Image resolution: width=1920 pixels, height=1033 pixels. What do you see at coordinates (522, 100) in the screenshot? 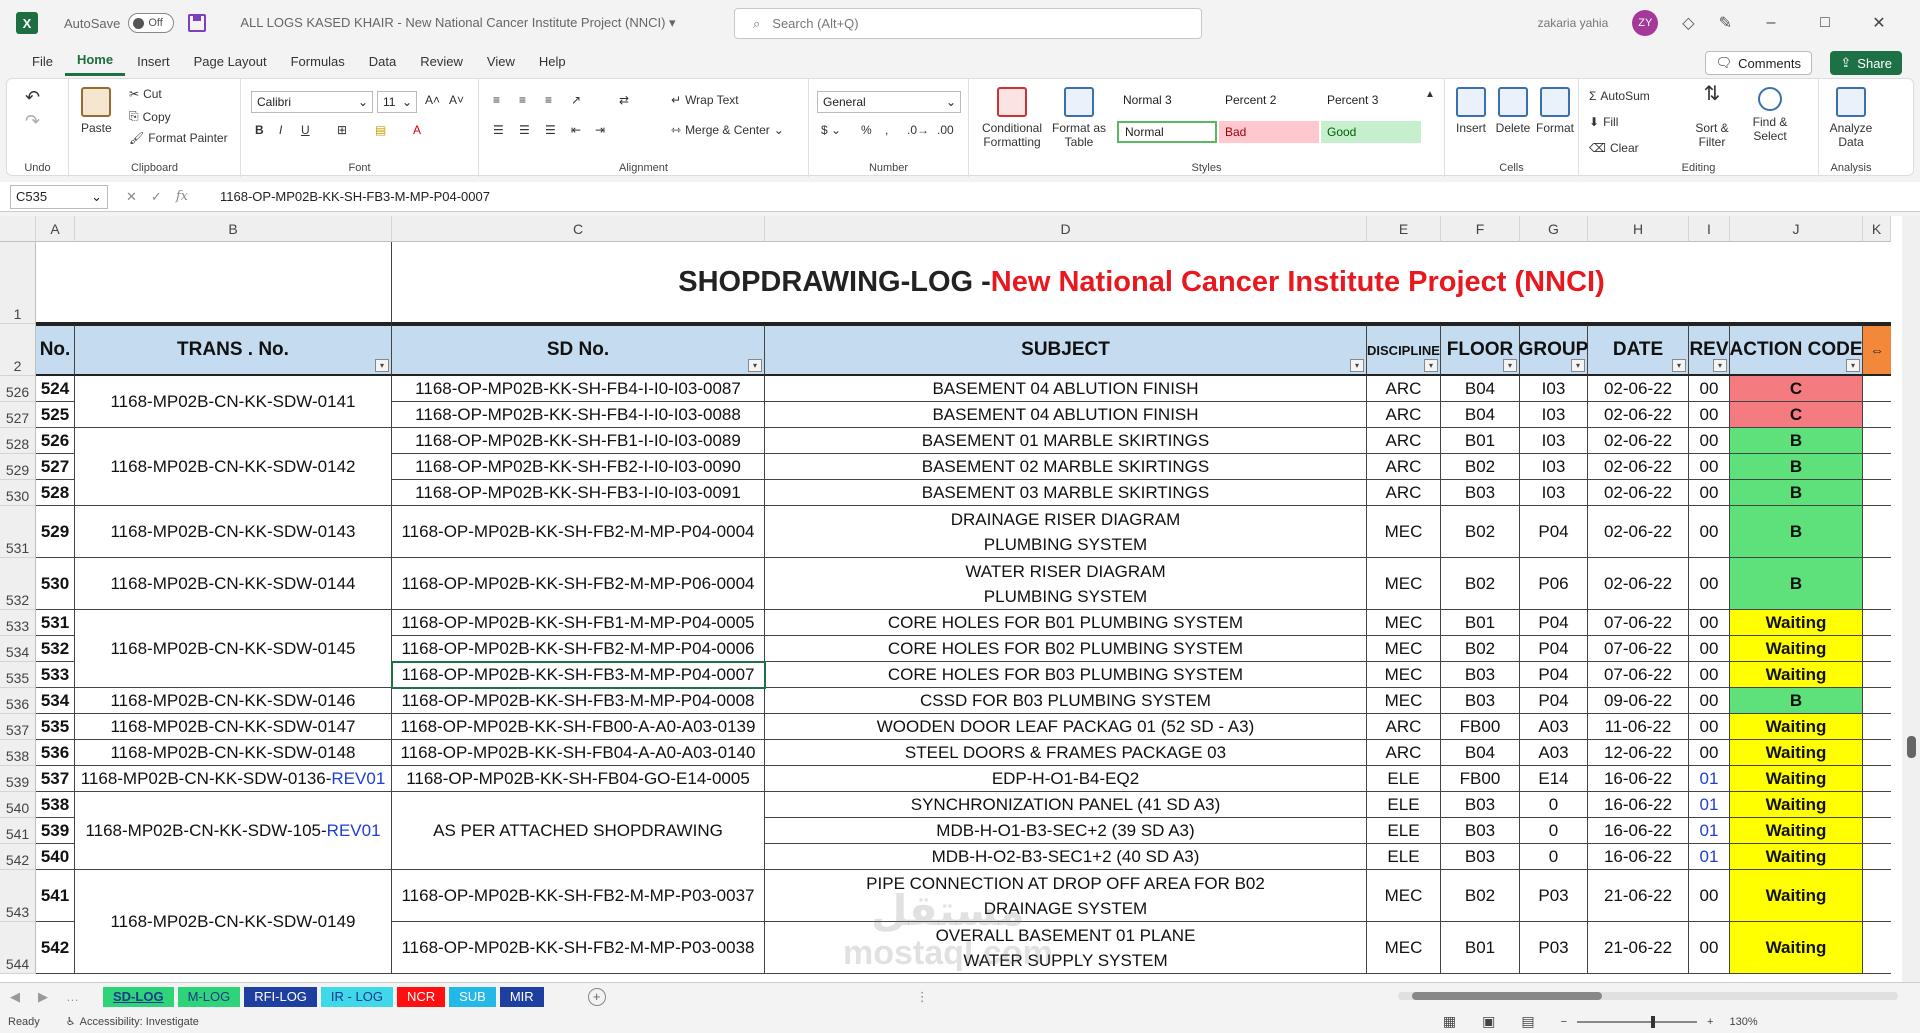
I see `align-middle-icon: ≡` at bounding box center [522, 100].